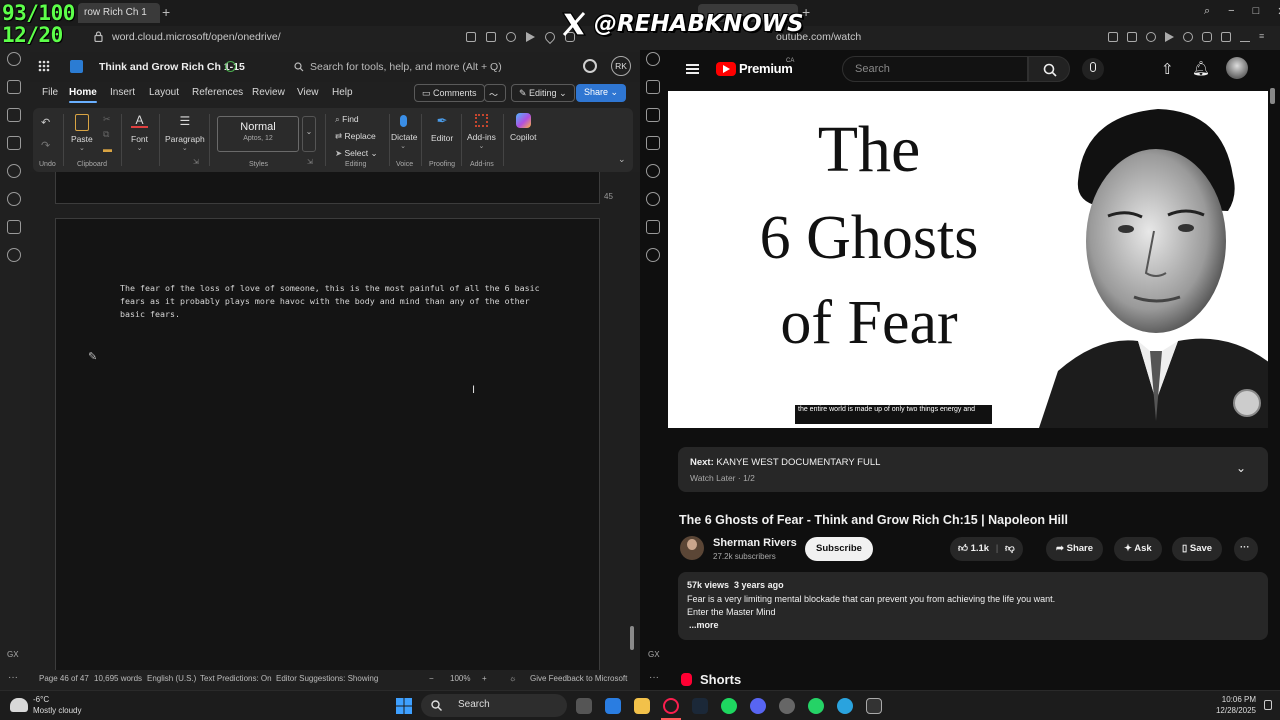  What do you see at coordinates (118, 678) in the screenshot?
I see `status-word-count: 10,695 words` at bounding box center [118, 678].